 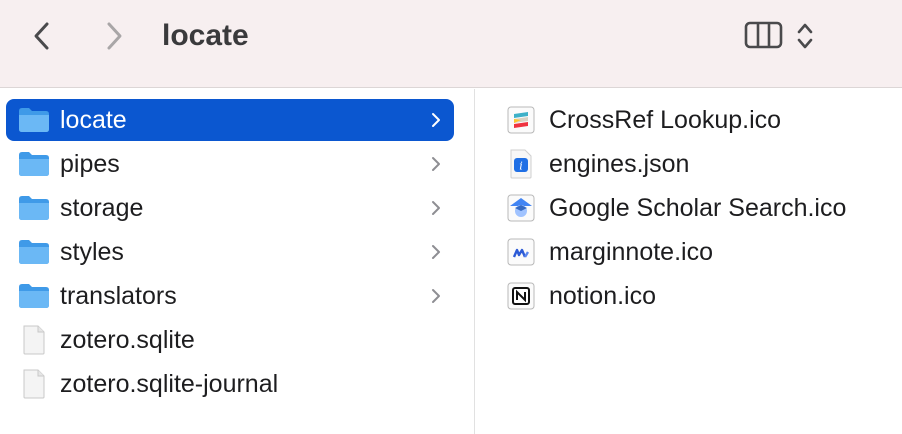 What do you see at coordinates (230, 252) in the screenshot?
I see `list-item-folder: styles` at bounding box center [230, 252].